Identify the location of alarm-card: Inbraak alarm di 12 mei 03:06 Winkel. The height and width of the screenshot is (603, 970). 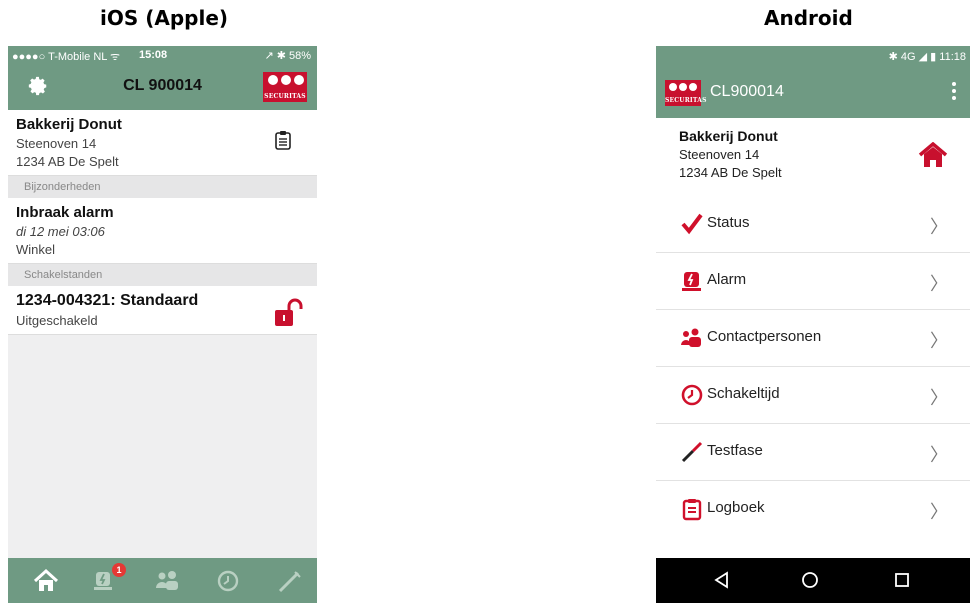
(162, 231).